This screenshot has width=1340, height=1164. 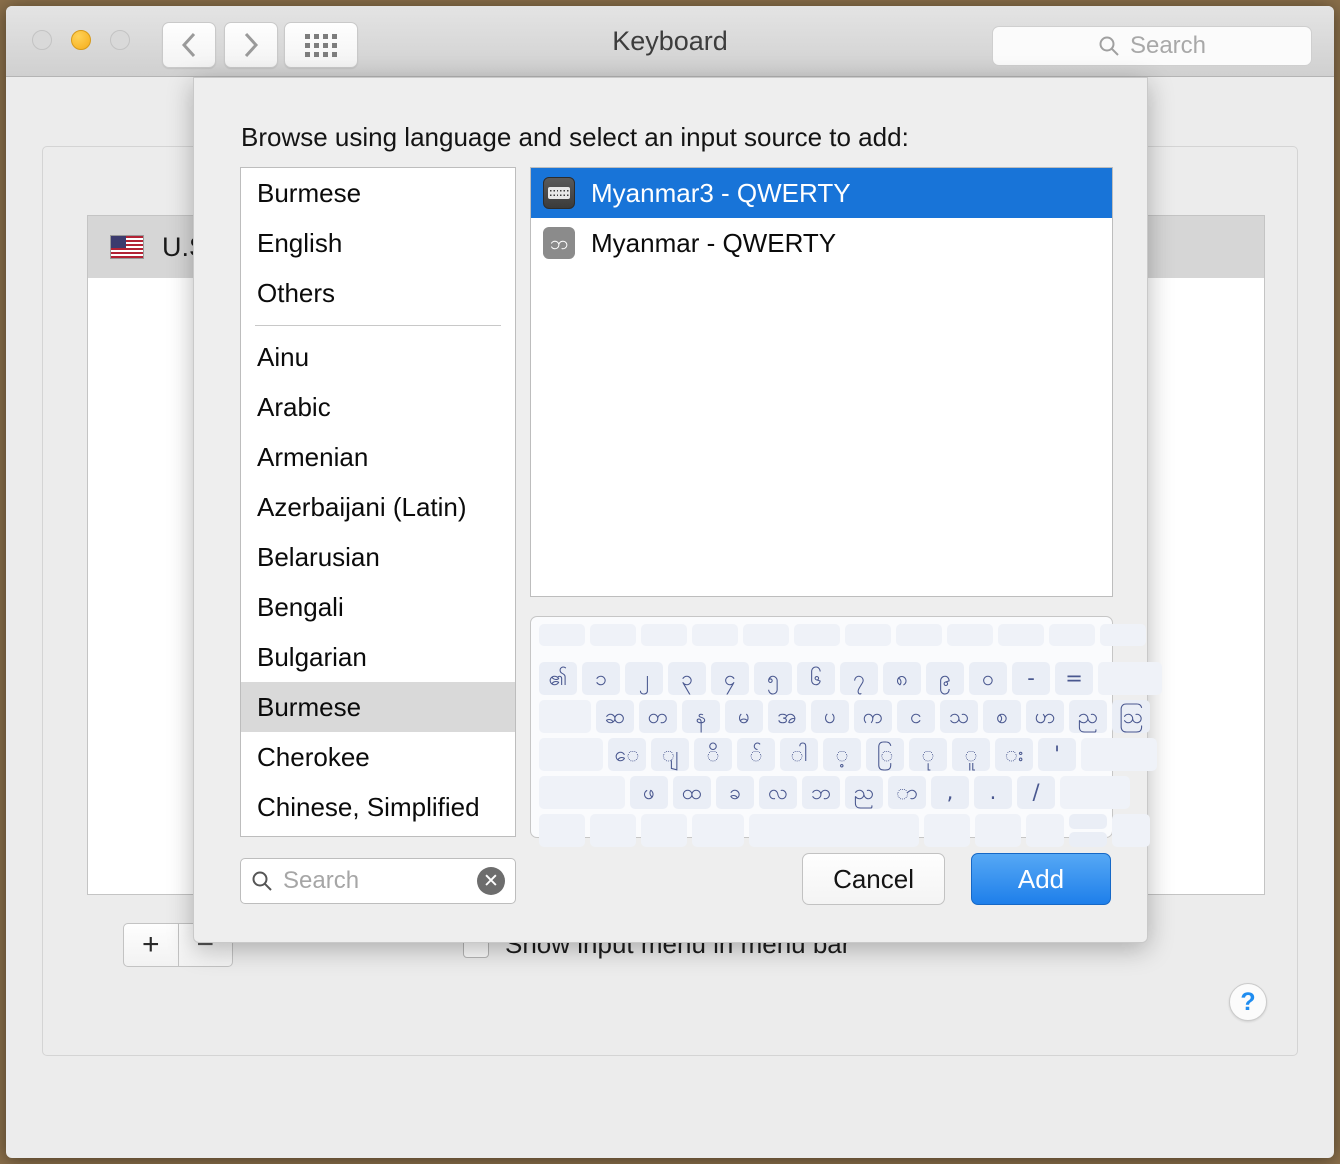 What do you see at coordinates (1041, 879) in the screenshot?
I see `add-button: Add` at bounding box center [1041, 879].